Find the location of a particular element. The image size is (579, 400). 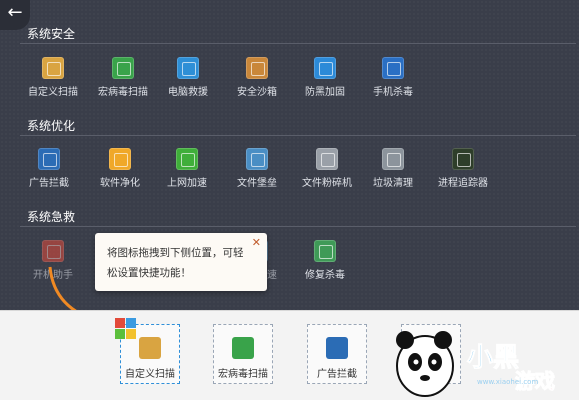

computer-rescue-icon is located at coordinates (188, 68).